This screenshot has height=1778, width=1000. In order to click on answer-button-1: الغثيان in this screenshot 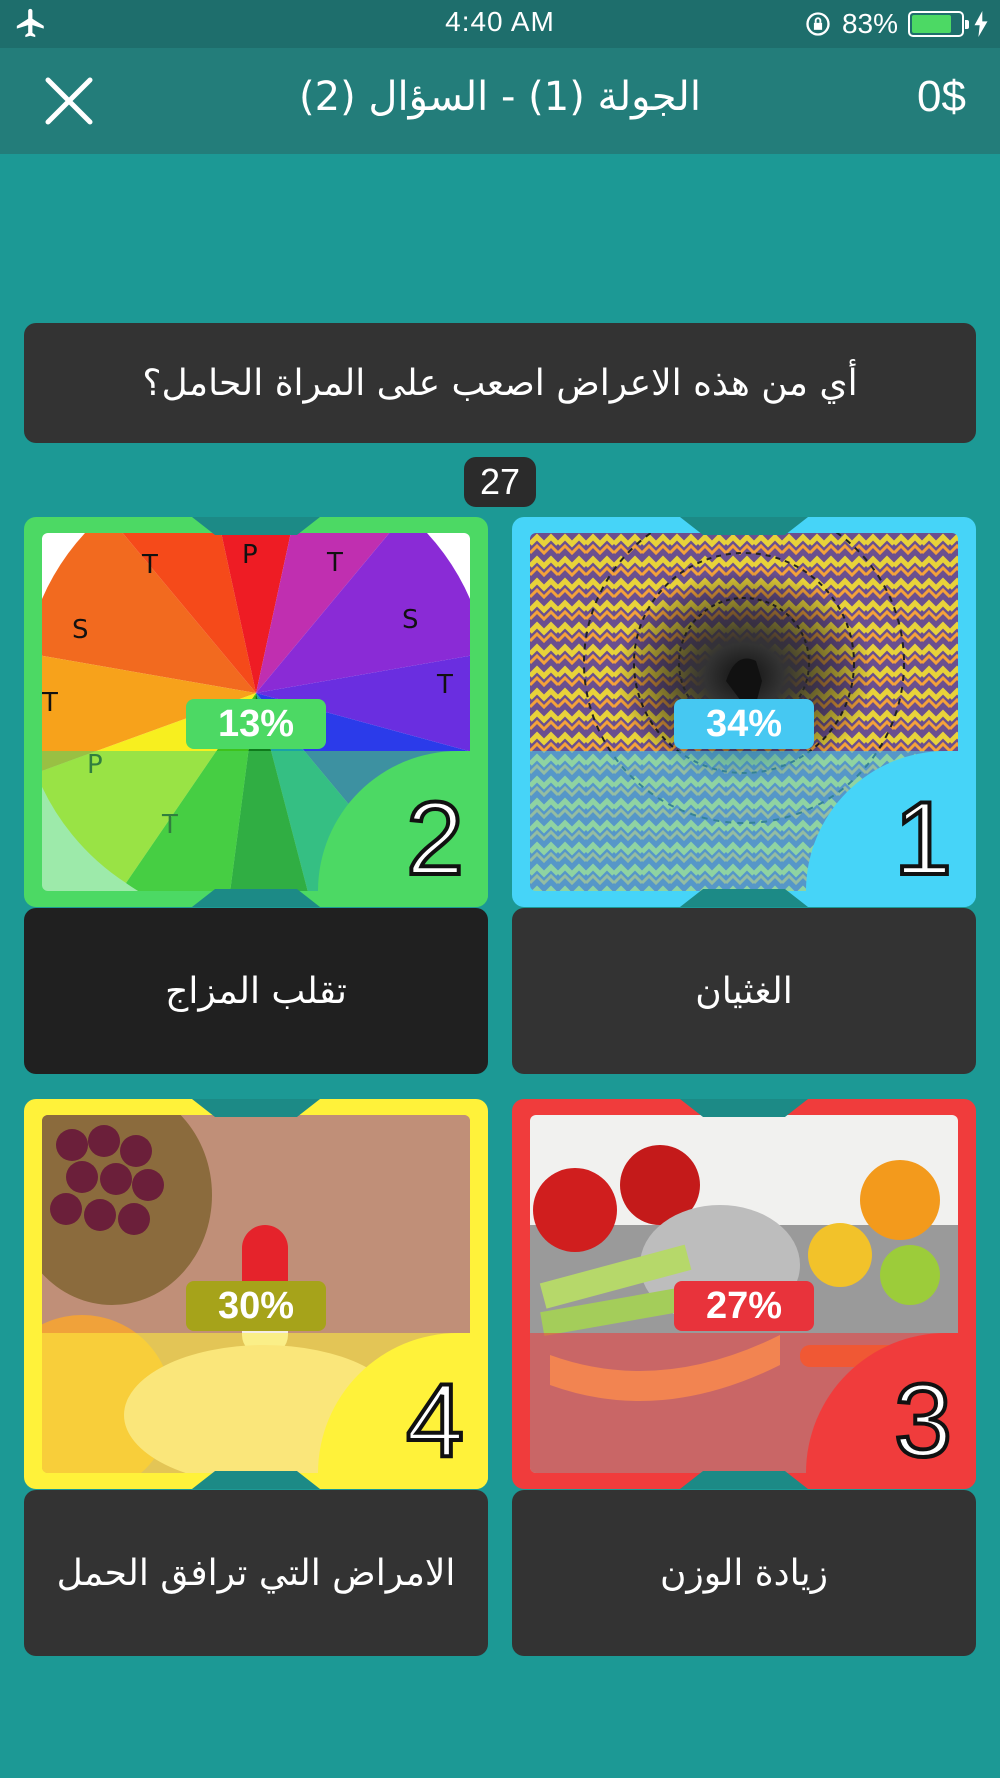, I will do `click(744, 991)`.